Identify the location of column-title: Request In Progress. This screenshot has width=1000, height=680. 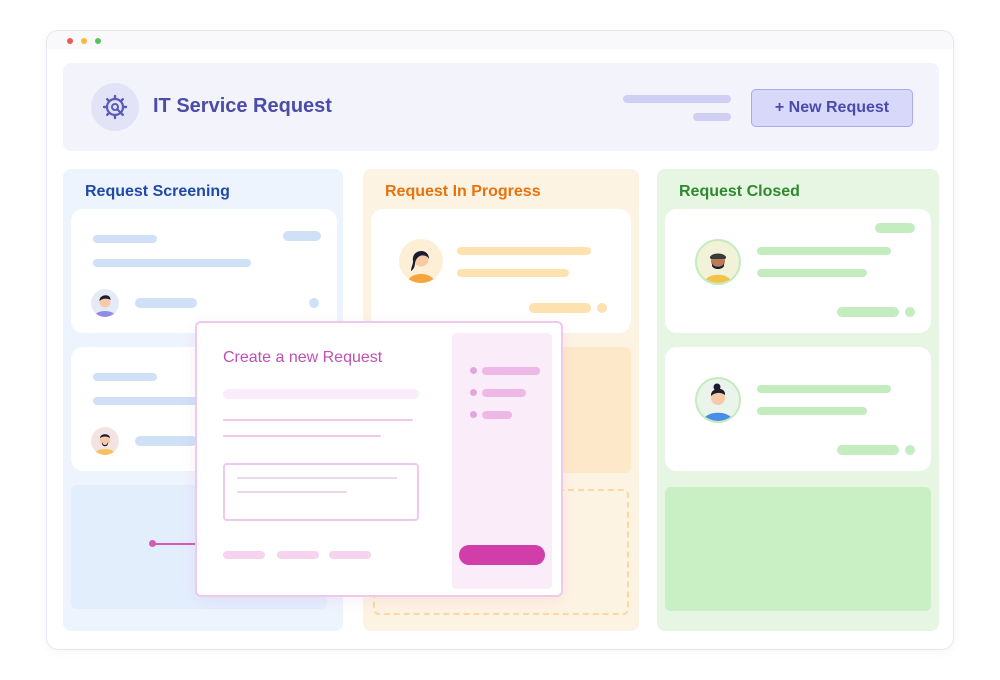
(463, 191).